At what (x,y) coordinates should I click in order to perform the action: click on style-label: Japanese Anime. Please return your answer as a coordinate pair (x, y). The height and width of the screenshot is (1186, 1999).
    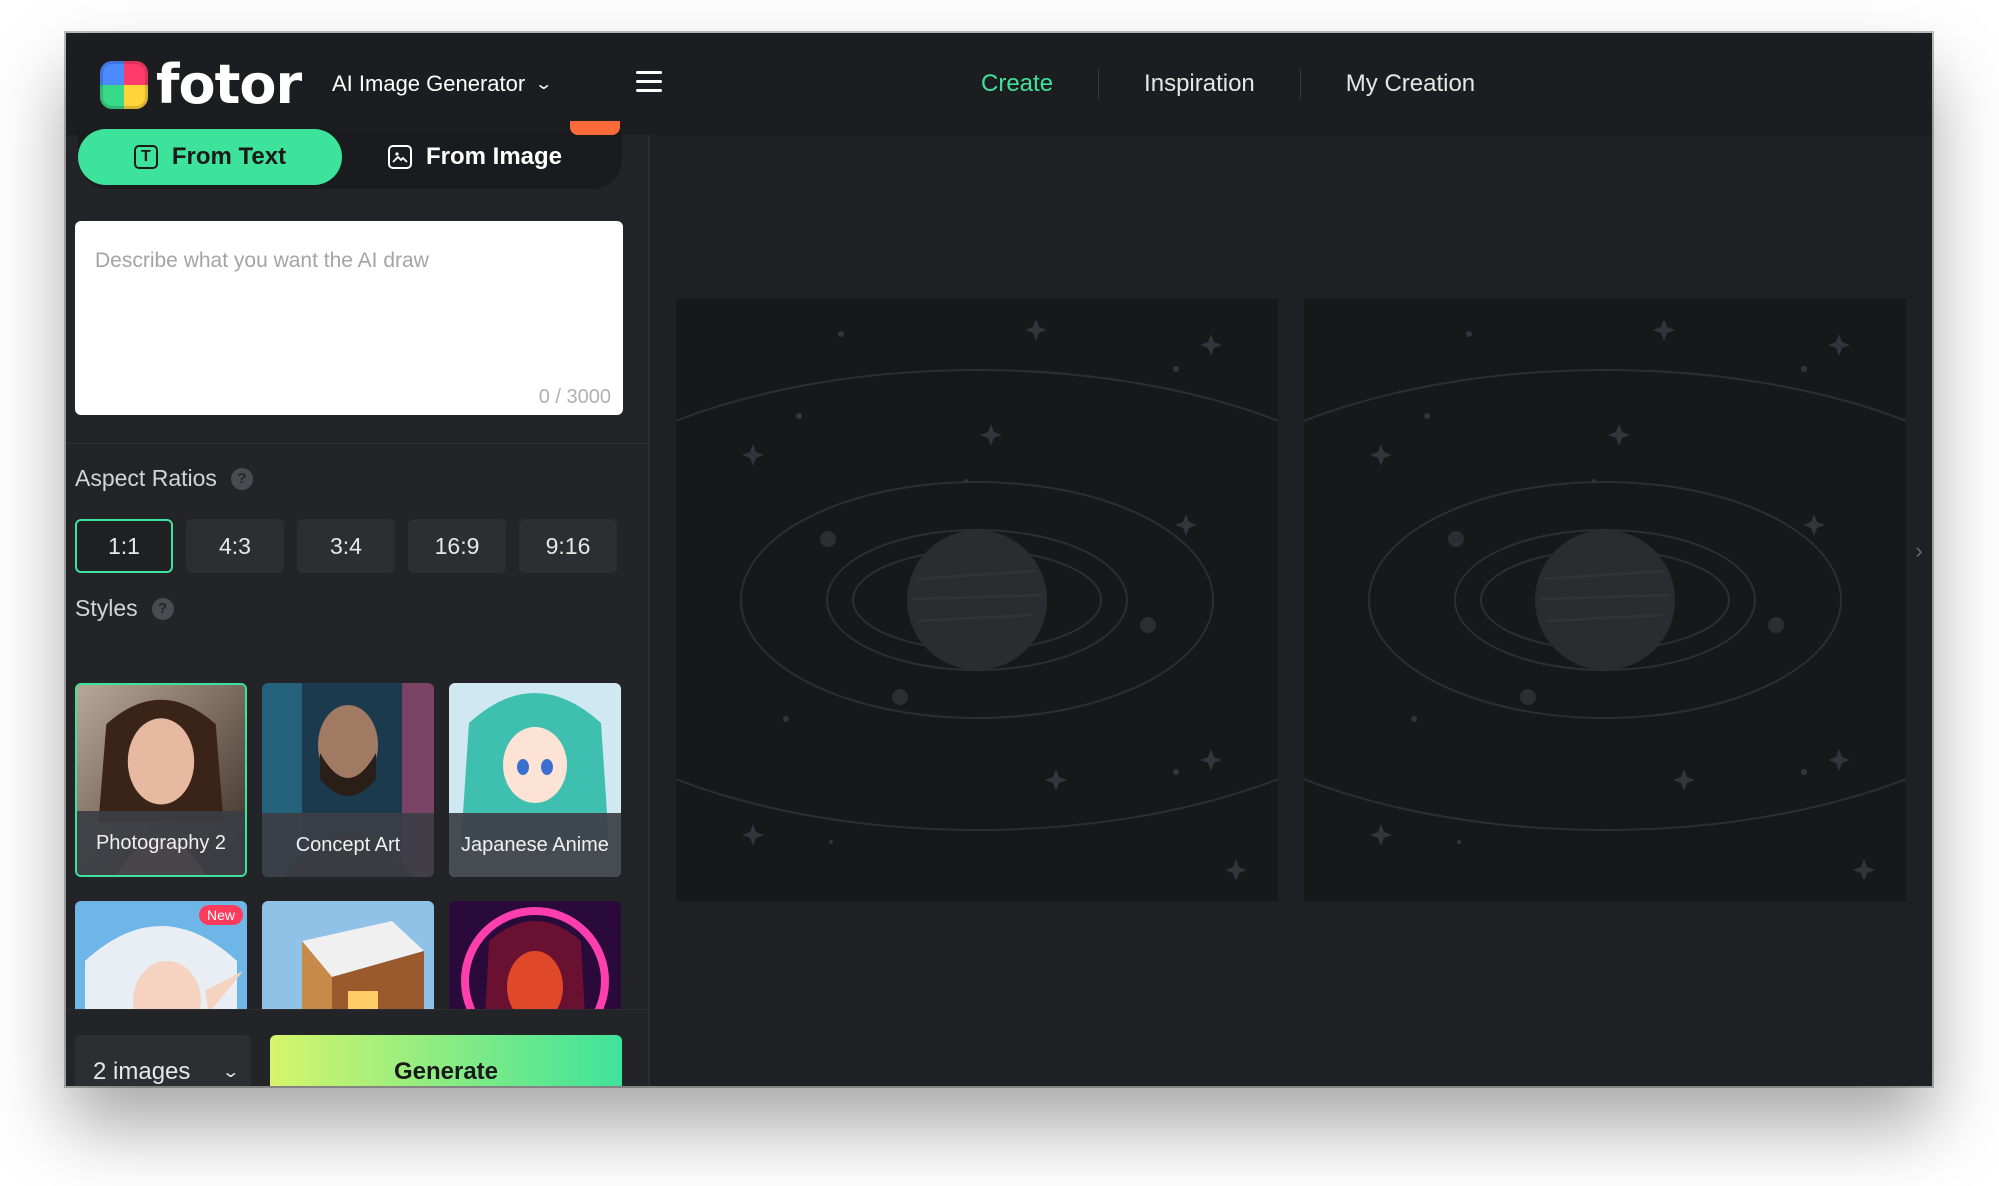
    Looking at the image, I should click on (535, 845).